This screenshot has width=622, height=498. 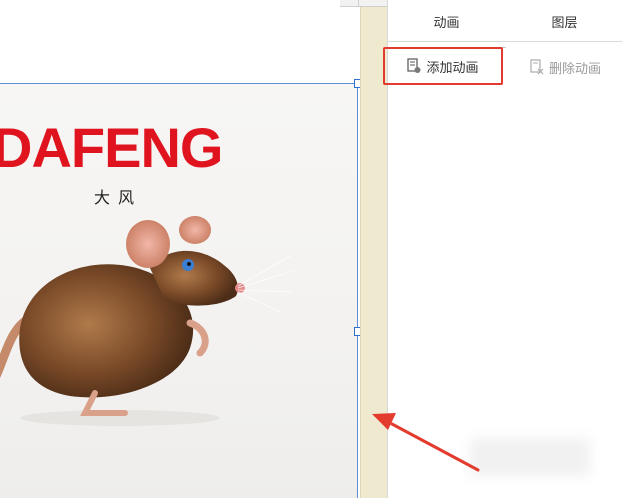 I want to click on blurred-watermark-area, so click(x=530, y=457).